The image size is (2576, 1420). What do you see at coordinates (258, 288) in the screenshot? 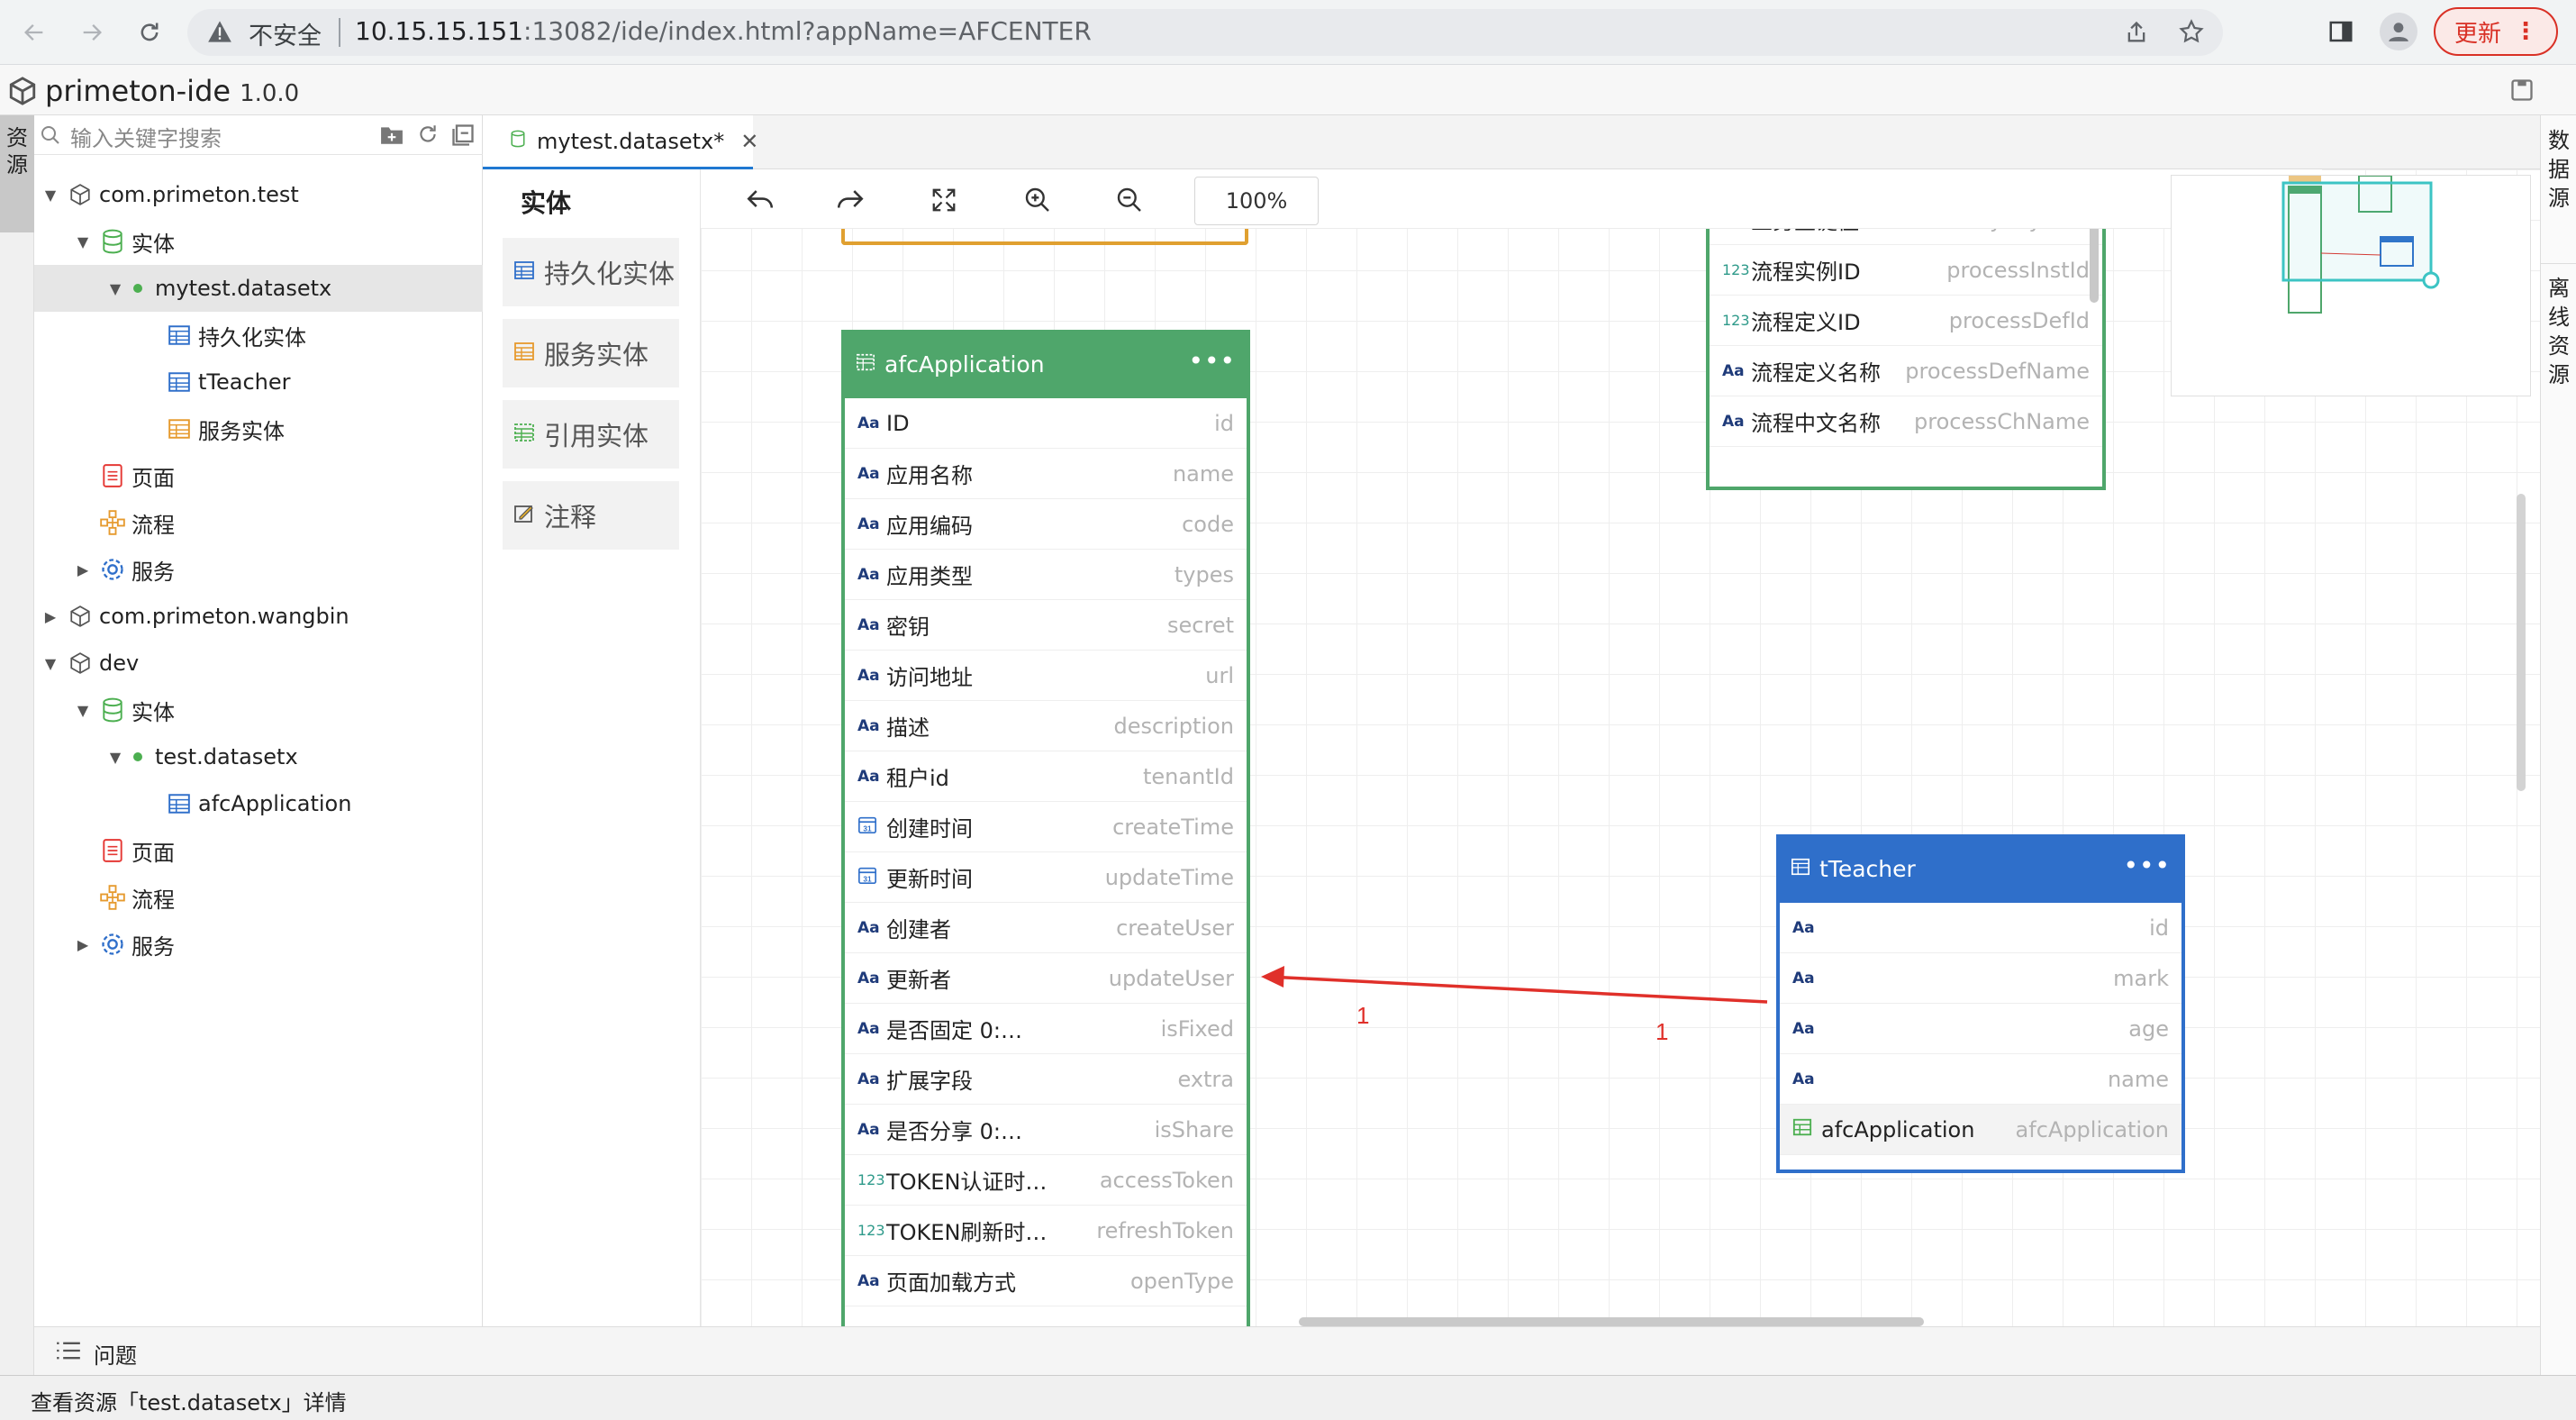
I see `tree-item-dataset: ▼ mytest.datasetx` at bounding box center [258, 288].